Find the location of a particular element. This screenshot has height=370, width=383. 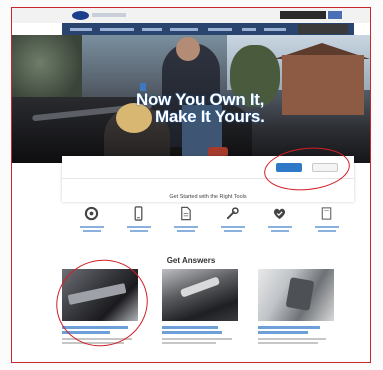

feedback-tab is located at coordinates (370, 98).